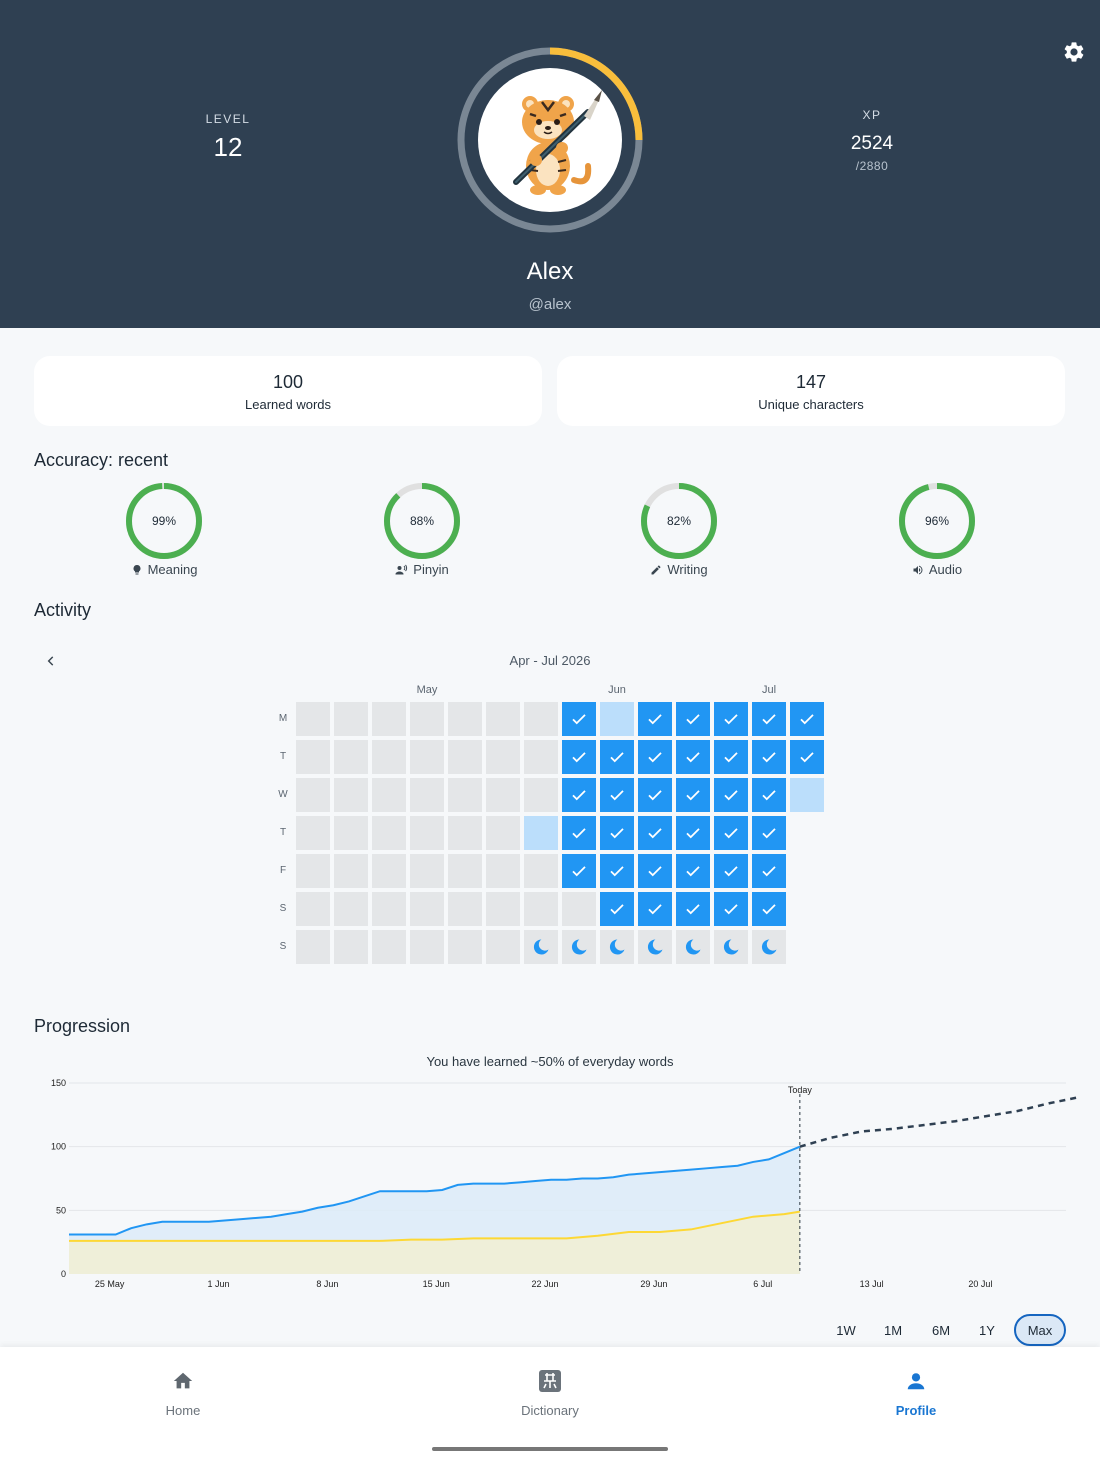 The image size is (1100, 1467). What do you see at coordinates (617, 719) in the screenshot?
I see `activity-day-partial` at bounding box center [617, 719].